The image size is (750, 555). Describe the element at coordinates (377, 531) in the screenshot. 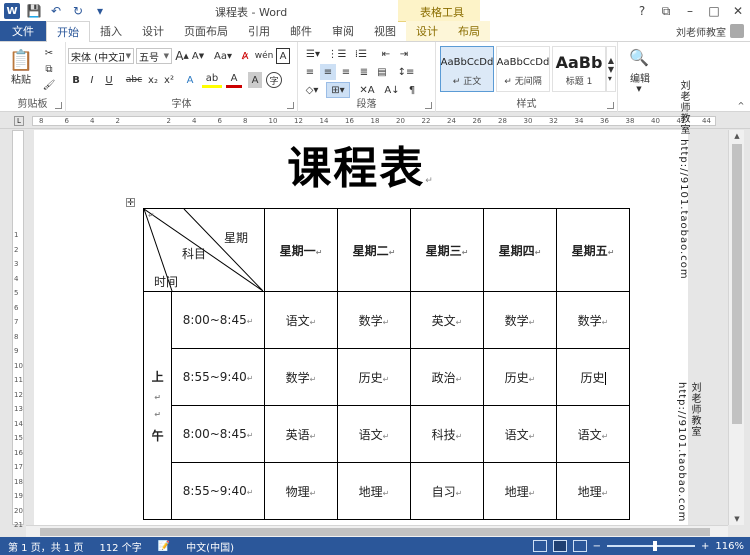

I see `horizontal-scrollbar` at that location.